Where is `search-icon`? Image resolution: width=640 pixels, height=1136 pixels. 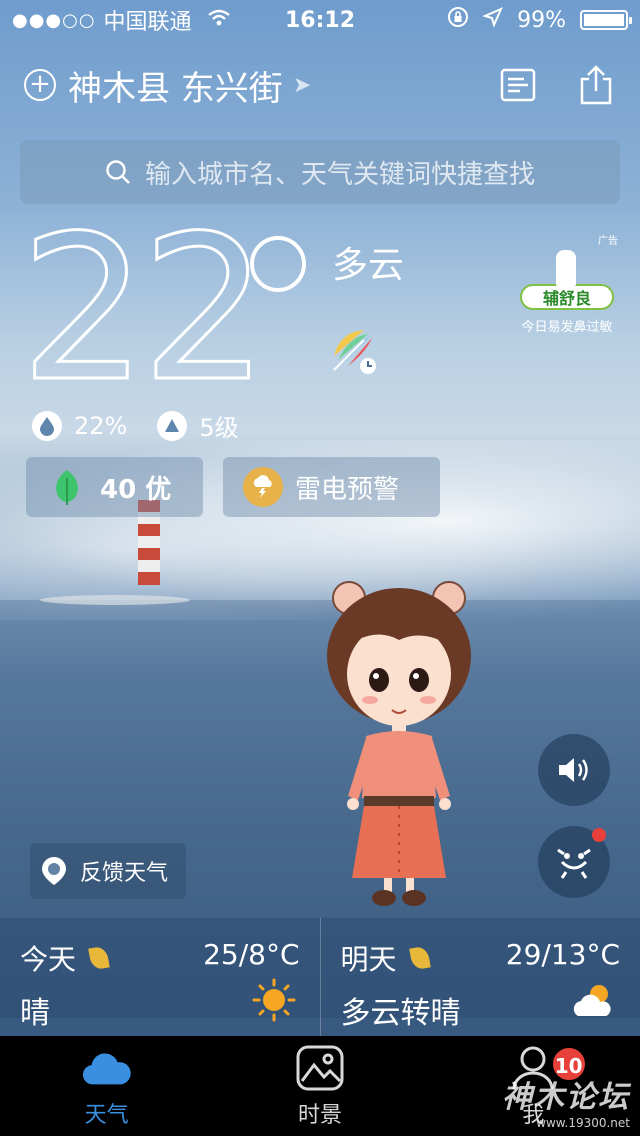
search-icon is located at coordinates (118, 172).